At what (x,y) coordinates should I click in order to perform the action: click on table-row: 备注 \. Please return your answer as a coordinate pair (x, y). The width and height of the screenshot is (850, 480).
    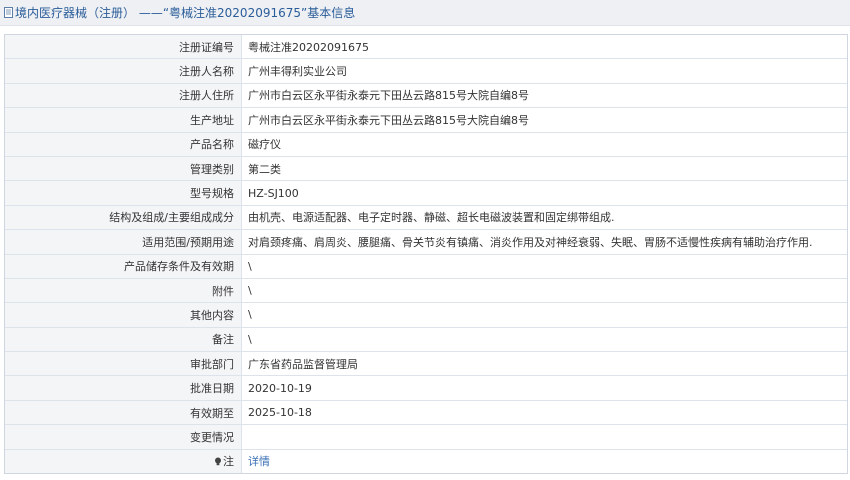
    Looking at the image, I should click on (426, 339).